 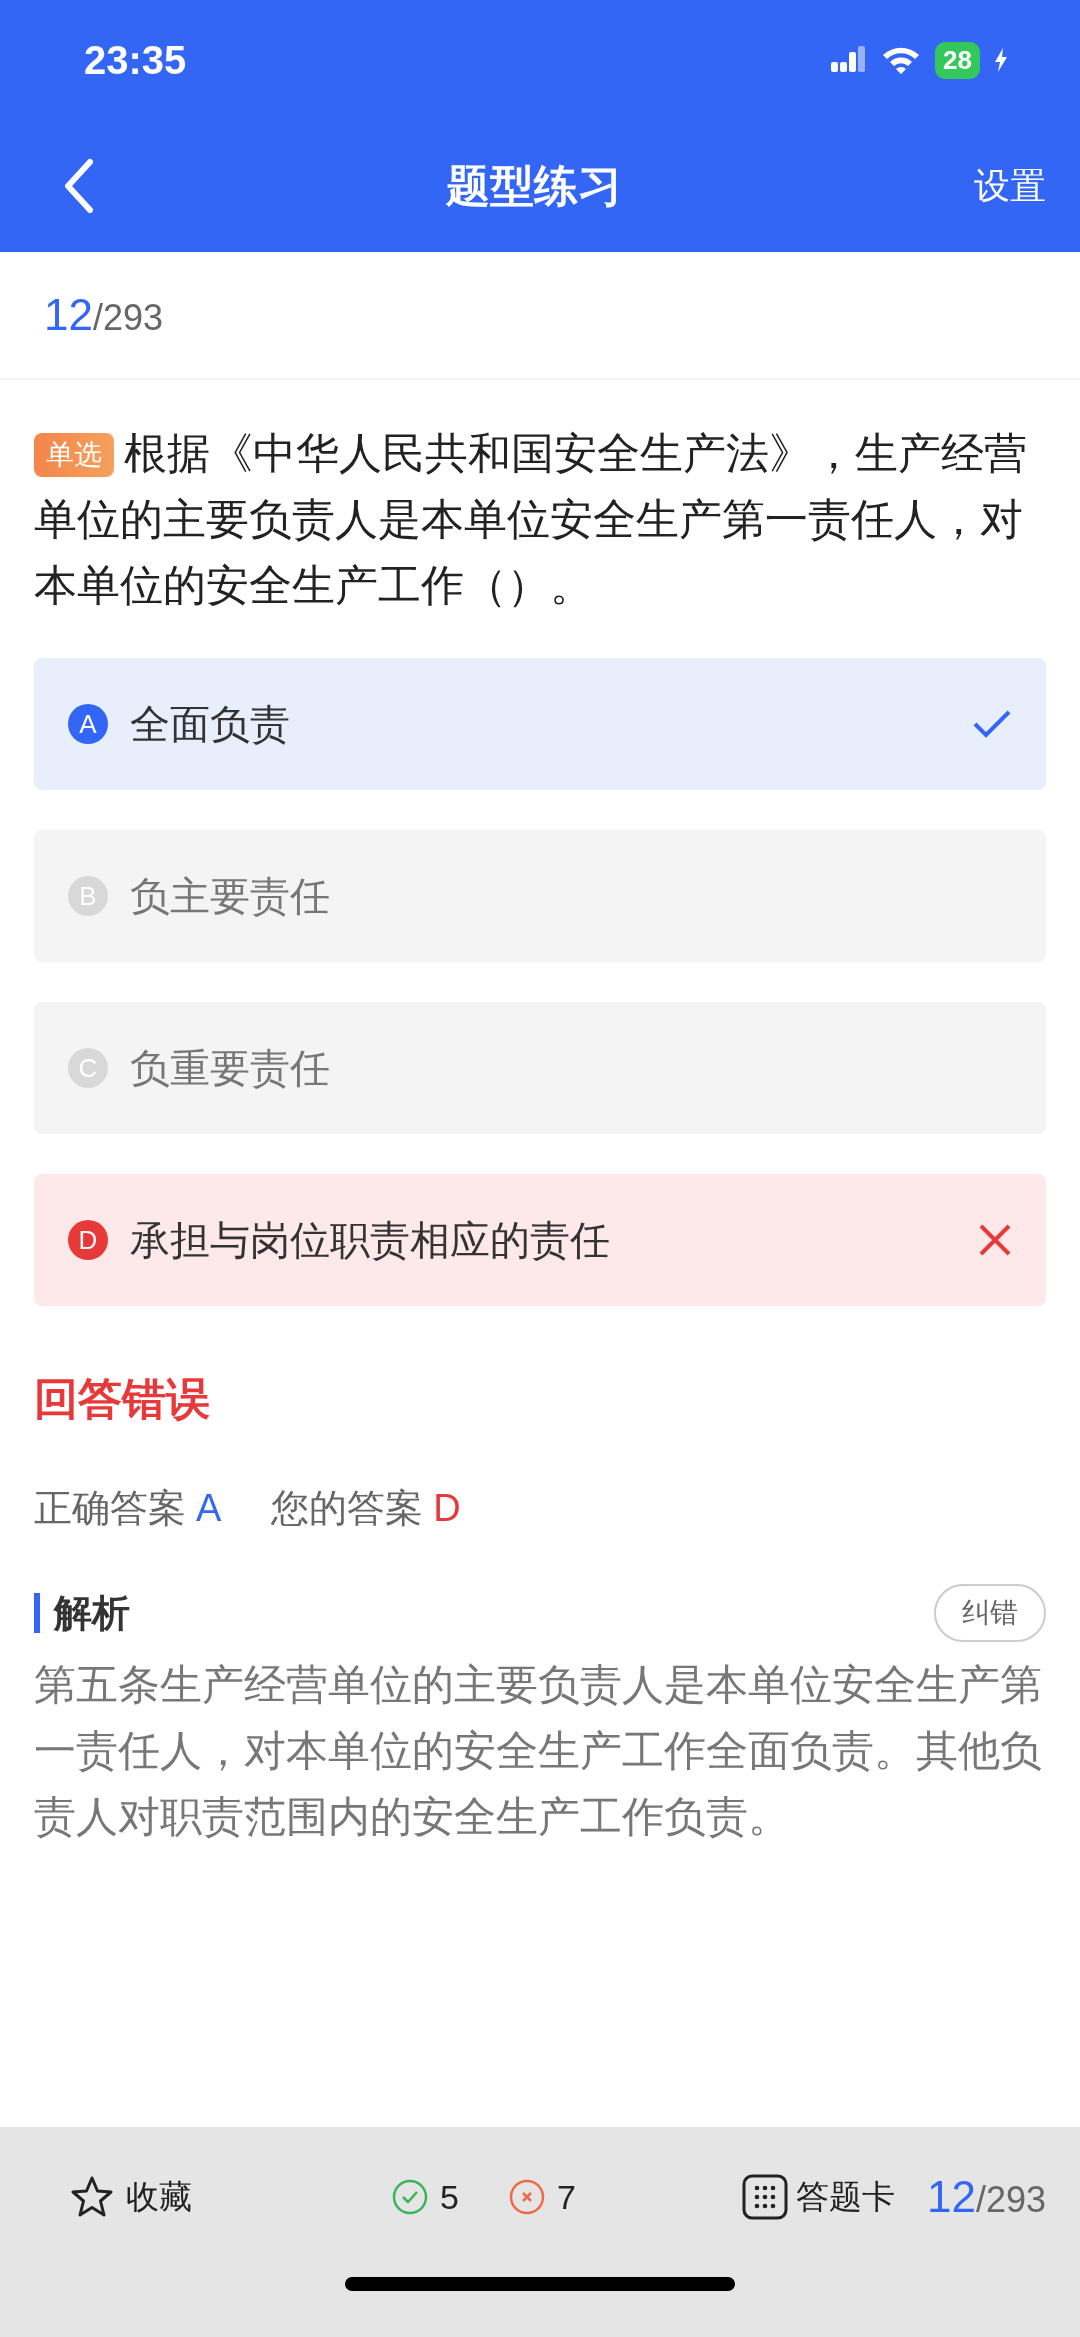 I want to click on battery-level: 28, so click(x=957, y=60).